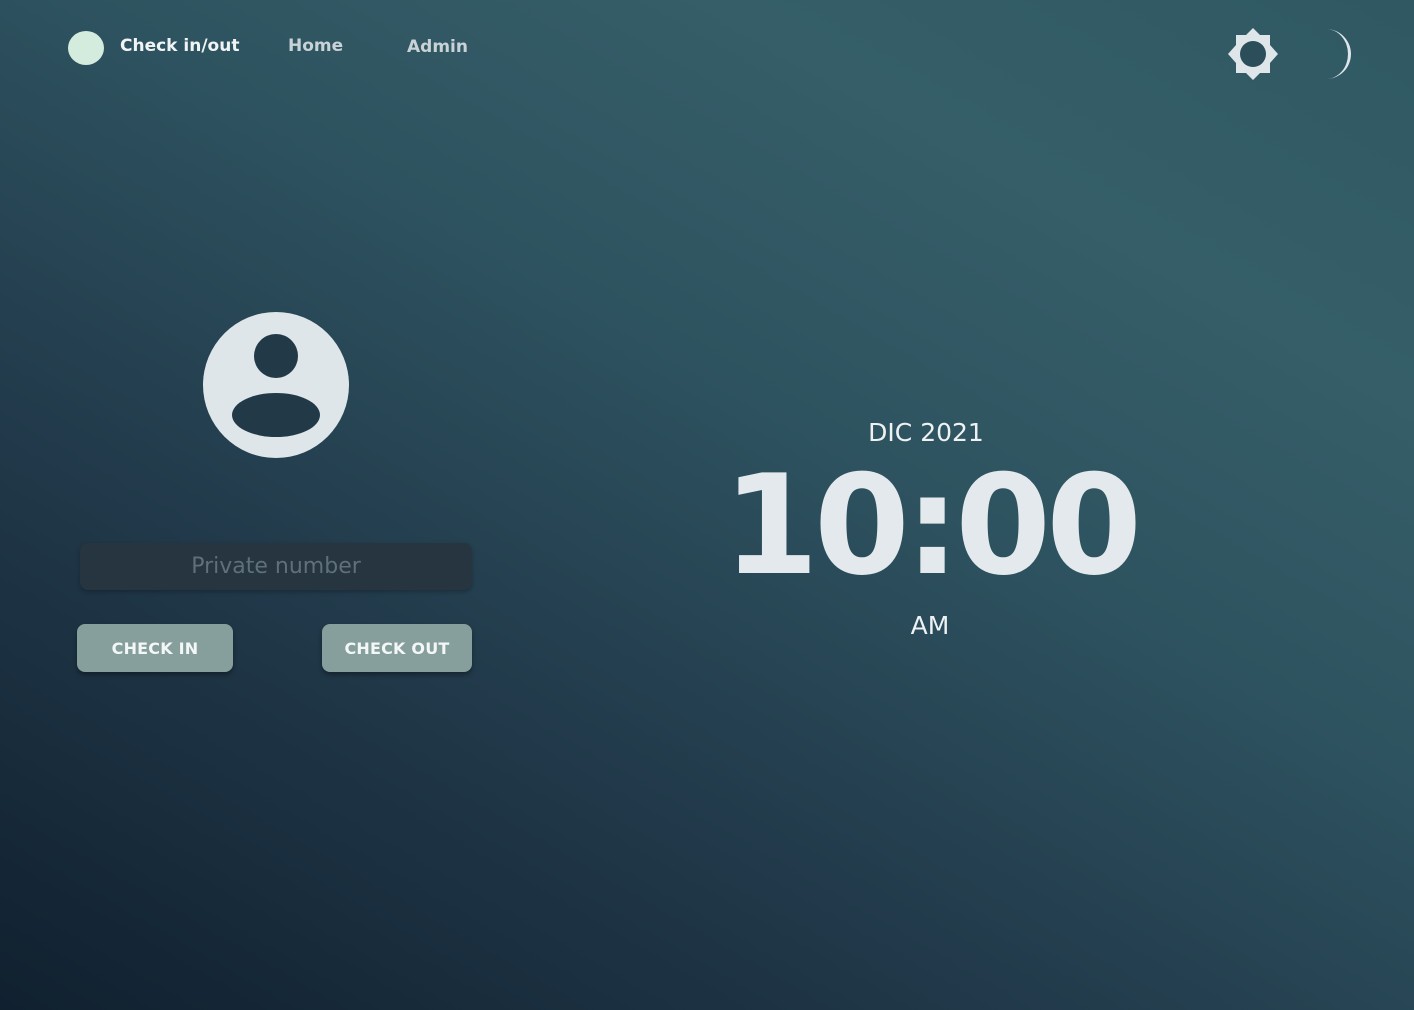  I want to click on clock-date: DIC 2021, so click(926, 432).